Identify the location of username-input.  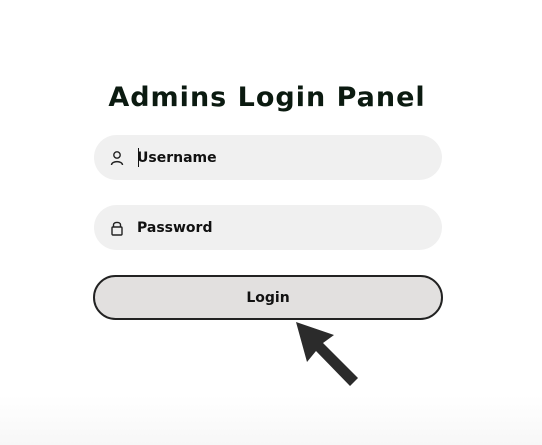
(282, 157).